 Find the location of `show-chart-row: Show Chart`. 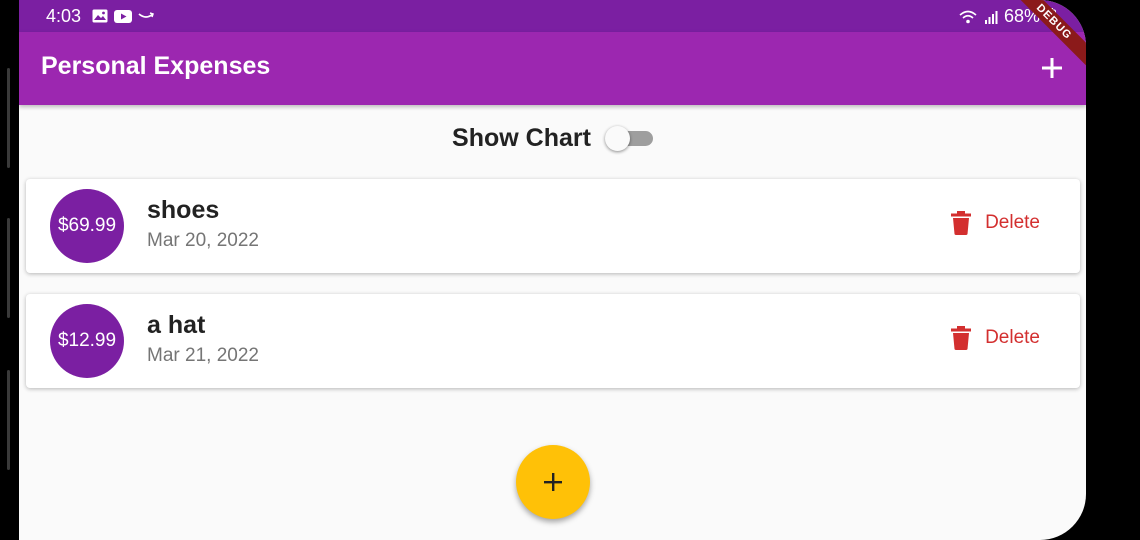

show-chart-row: Show Chart is located at coordinates (552, 138).